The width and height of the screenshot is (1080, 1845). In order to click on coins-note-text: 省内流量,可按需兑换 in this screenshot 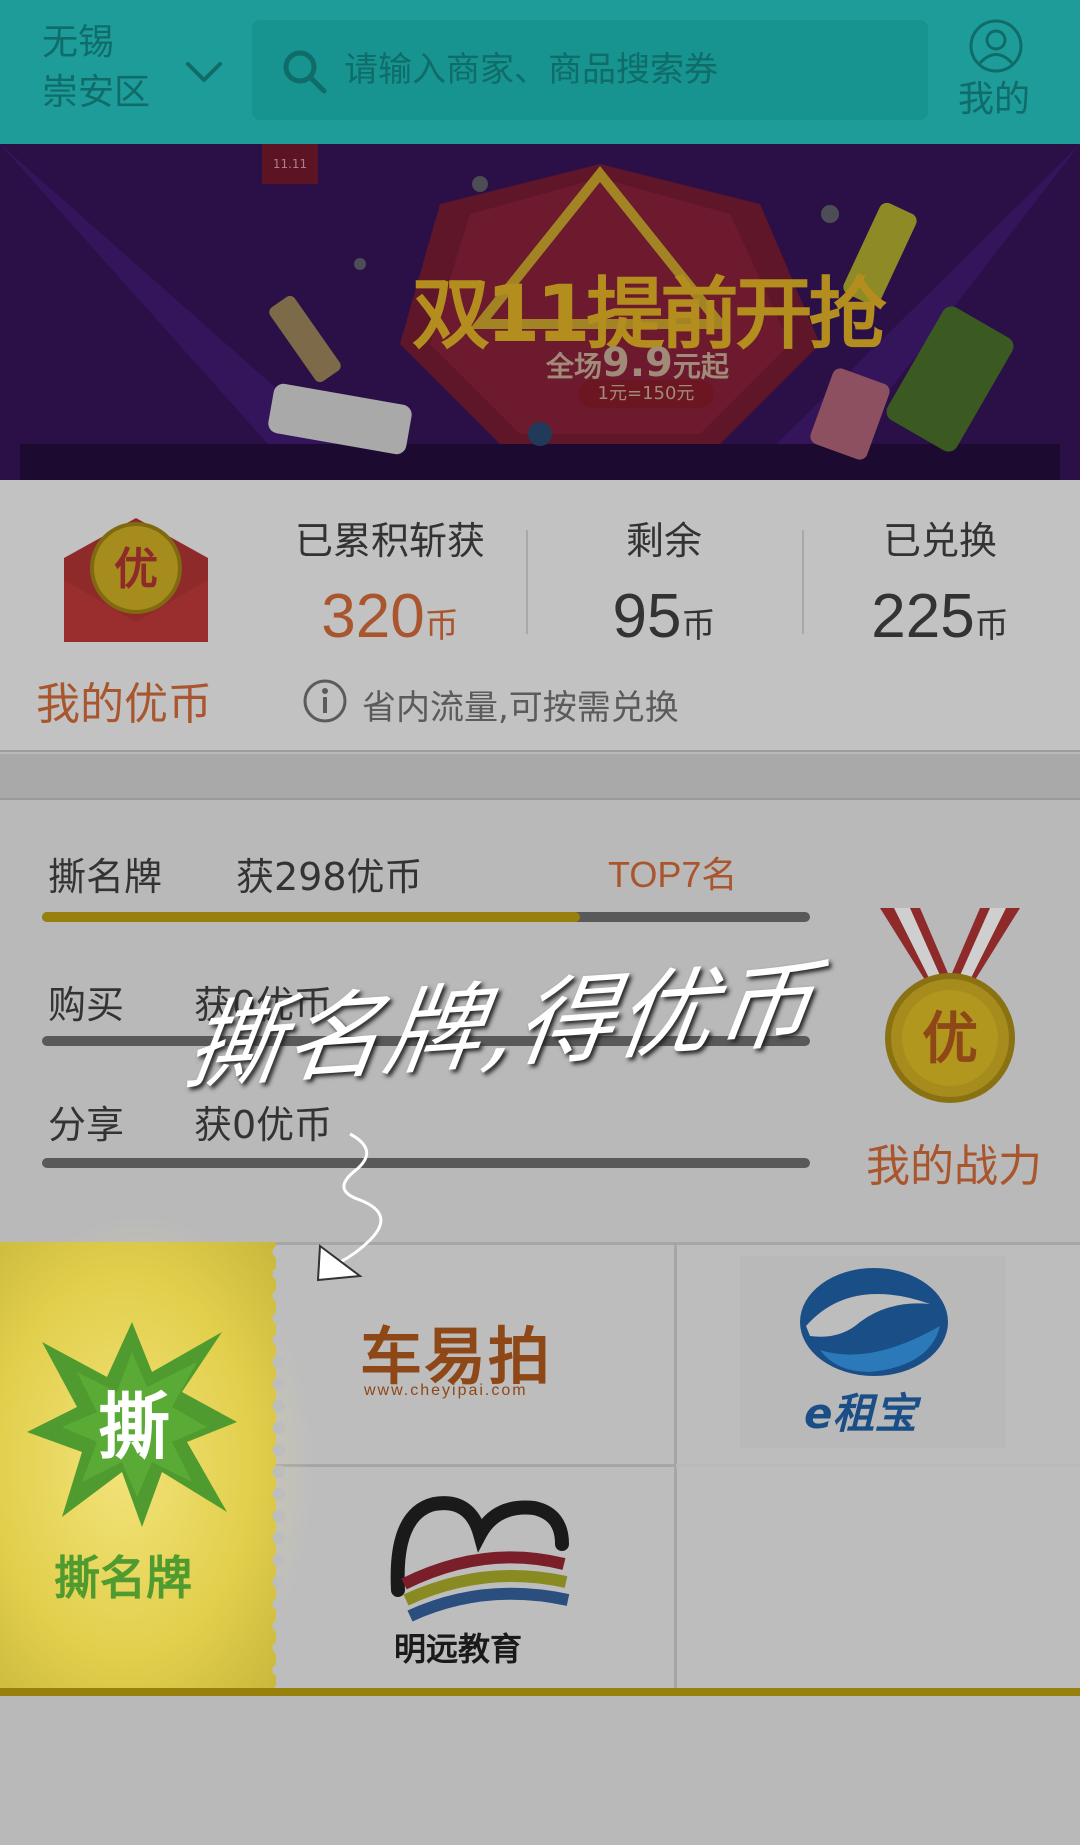, I will do `click(520, 708)`.